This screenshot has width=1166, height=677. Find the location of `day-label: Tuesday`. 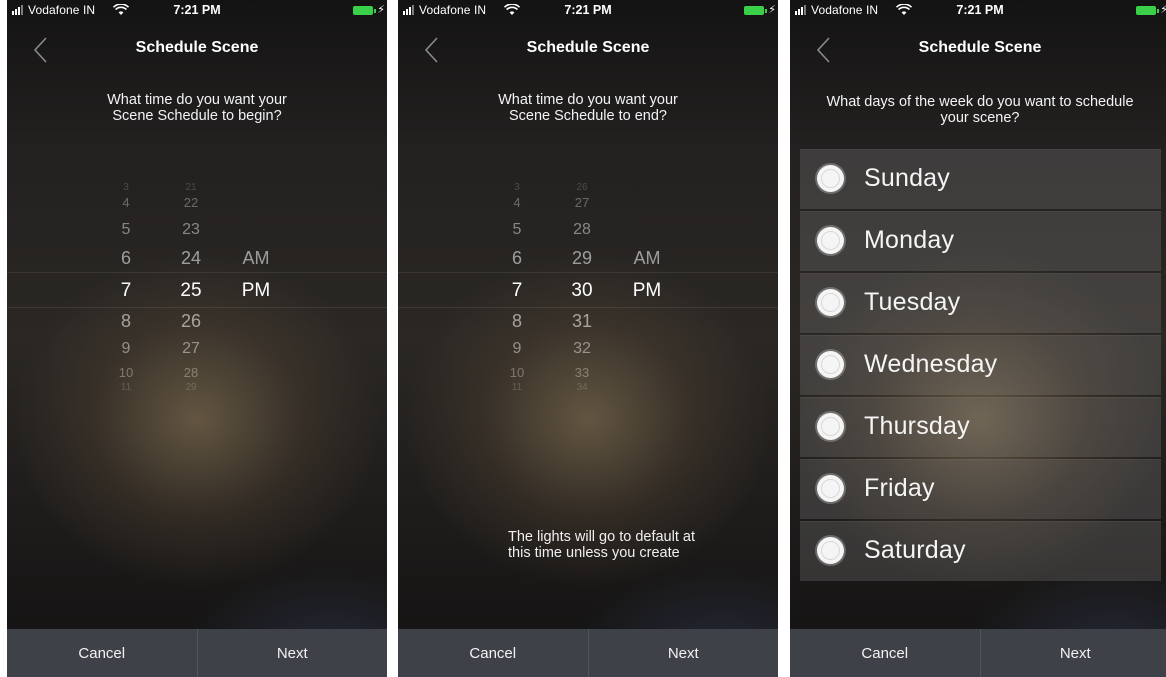

day-label: Tuesday is located at coordinates (912, 302).